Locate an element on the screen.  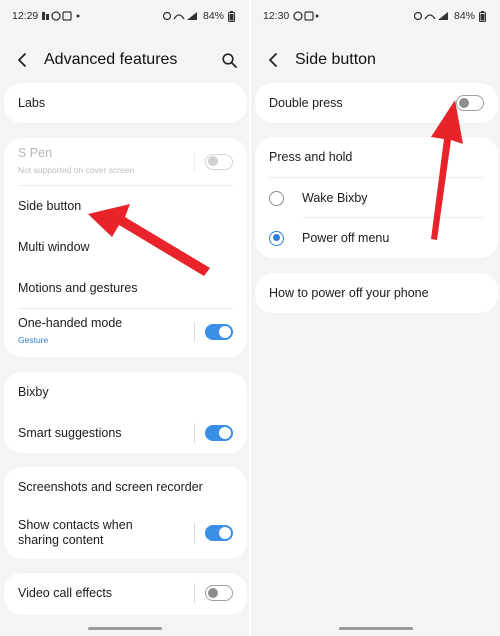
wake-bixby-radio is located at coordinates (276, 198).